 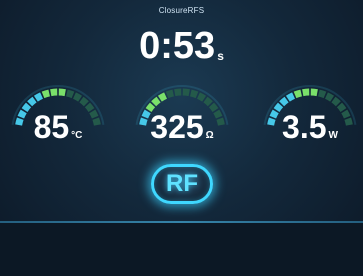 I want to click on timer-unit: s, so click(x=220, y=56).